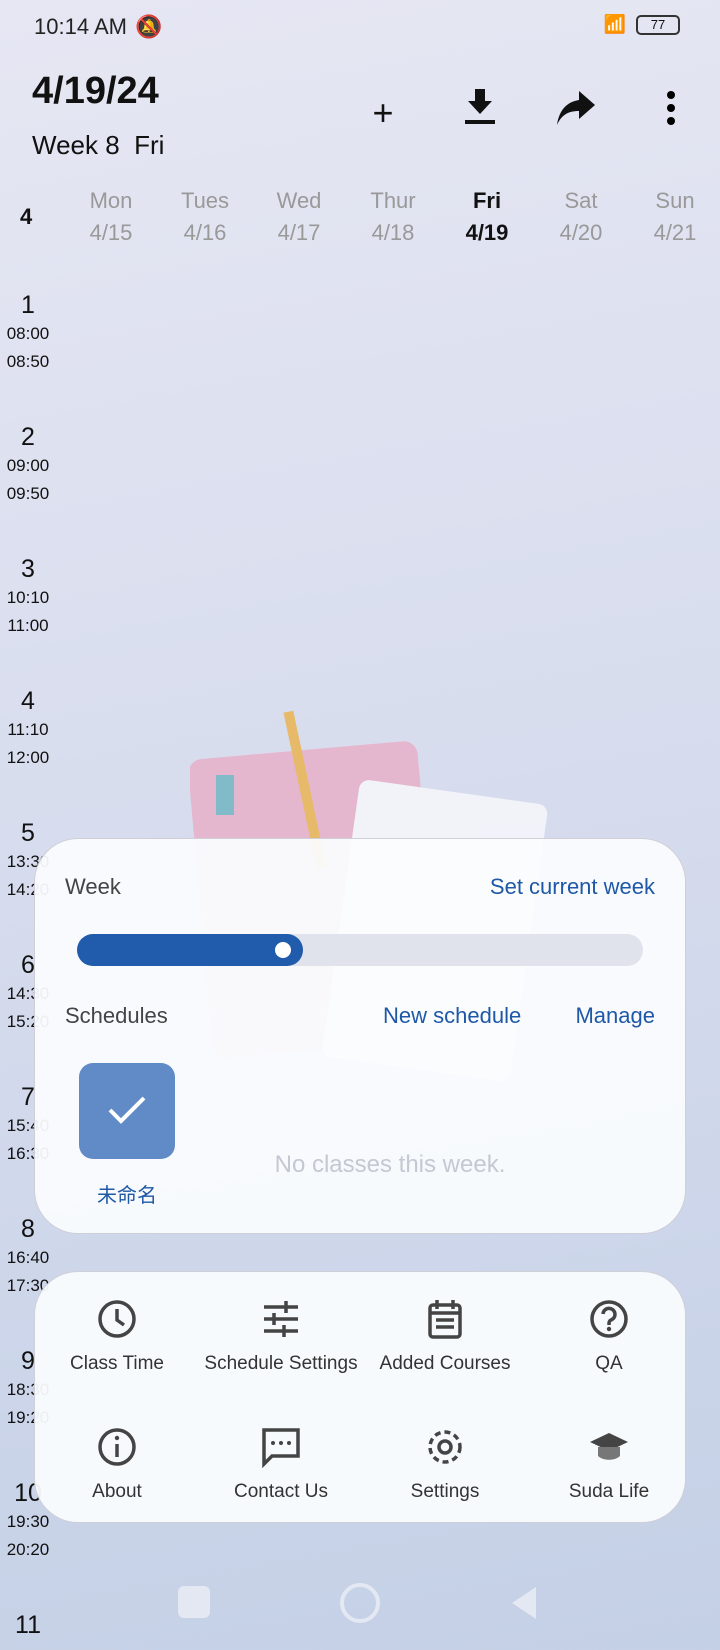 The height and width of the screenshot is (1650, 720). What do you see at coordinates (299, 232) in the screenshot?
I see `day-date: 4/17` at bounding box center [299, 232].